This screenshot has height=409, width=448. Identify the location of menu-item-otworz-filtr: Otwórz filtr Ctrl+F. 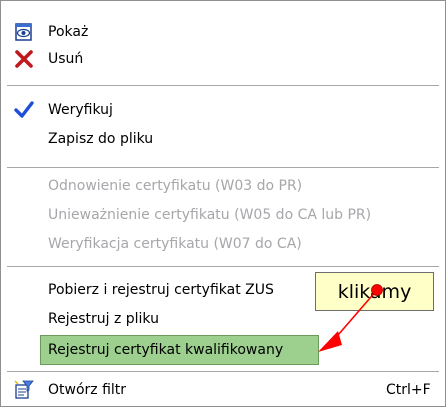
(222, 390).